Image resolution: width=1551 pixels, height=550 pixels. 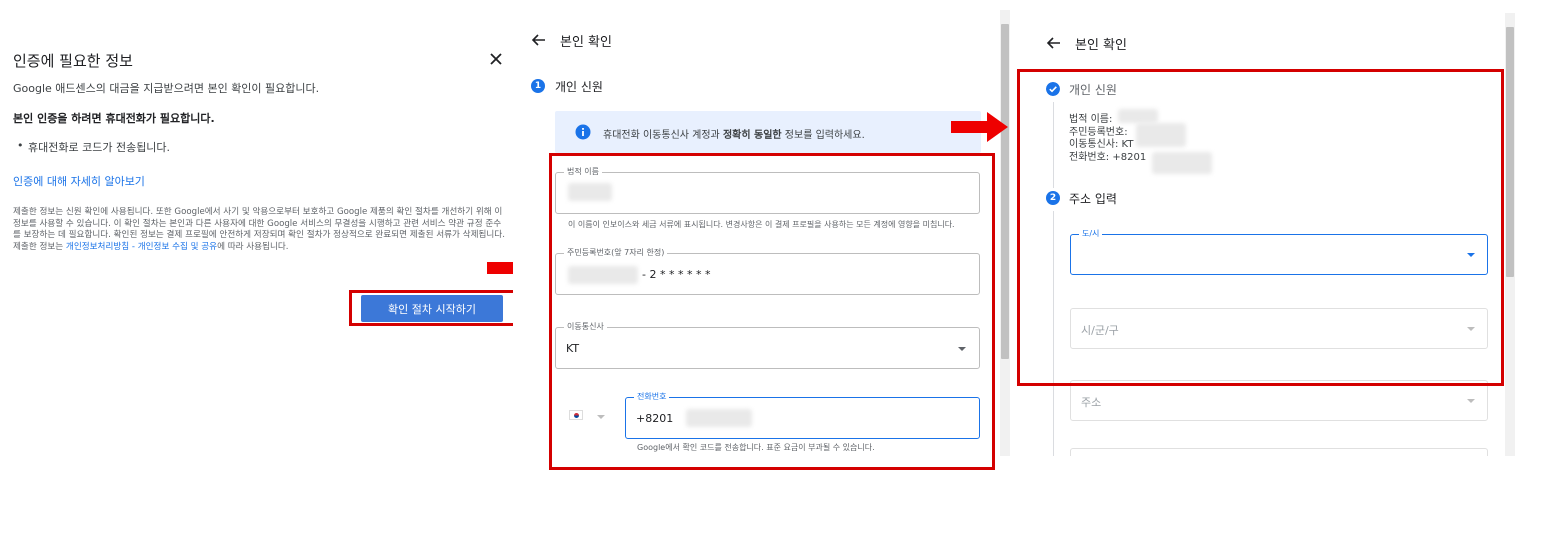 I want to click on address-select: 주소, so click(x=1279, y=400).